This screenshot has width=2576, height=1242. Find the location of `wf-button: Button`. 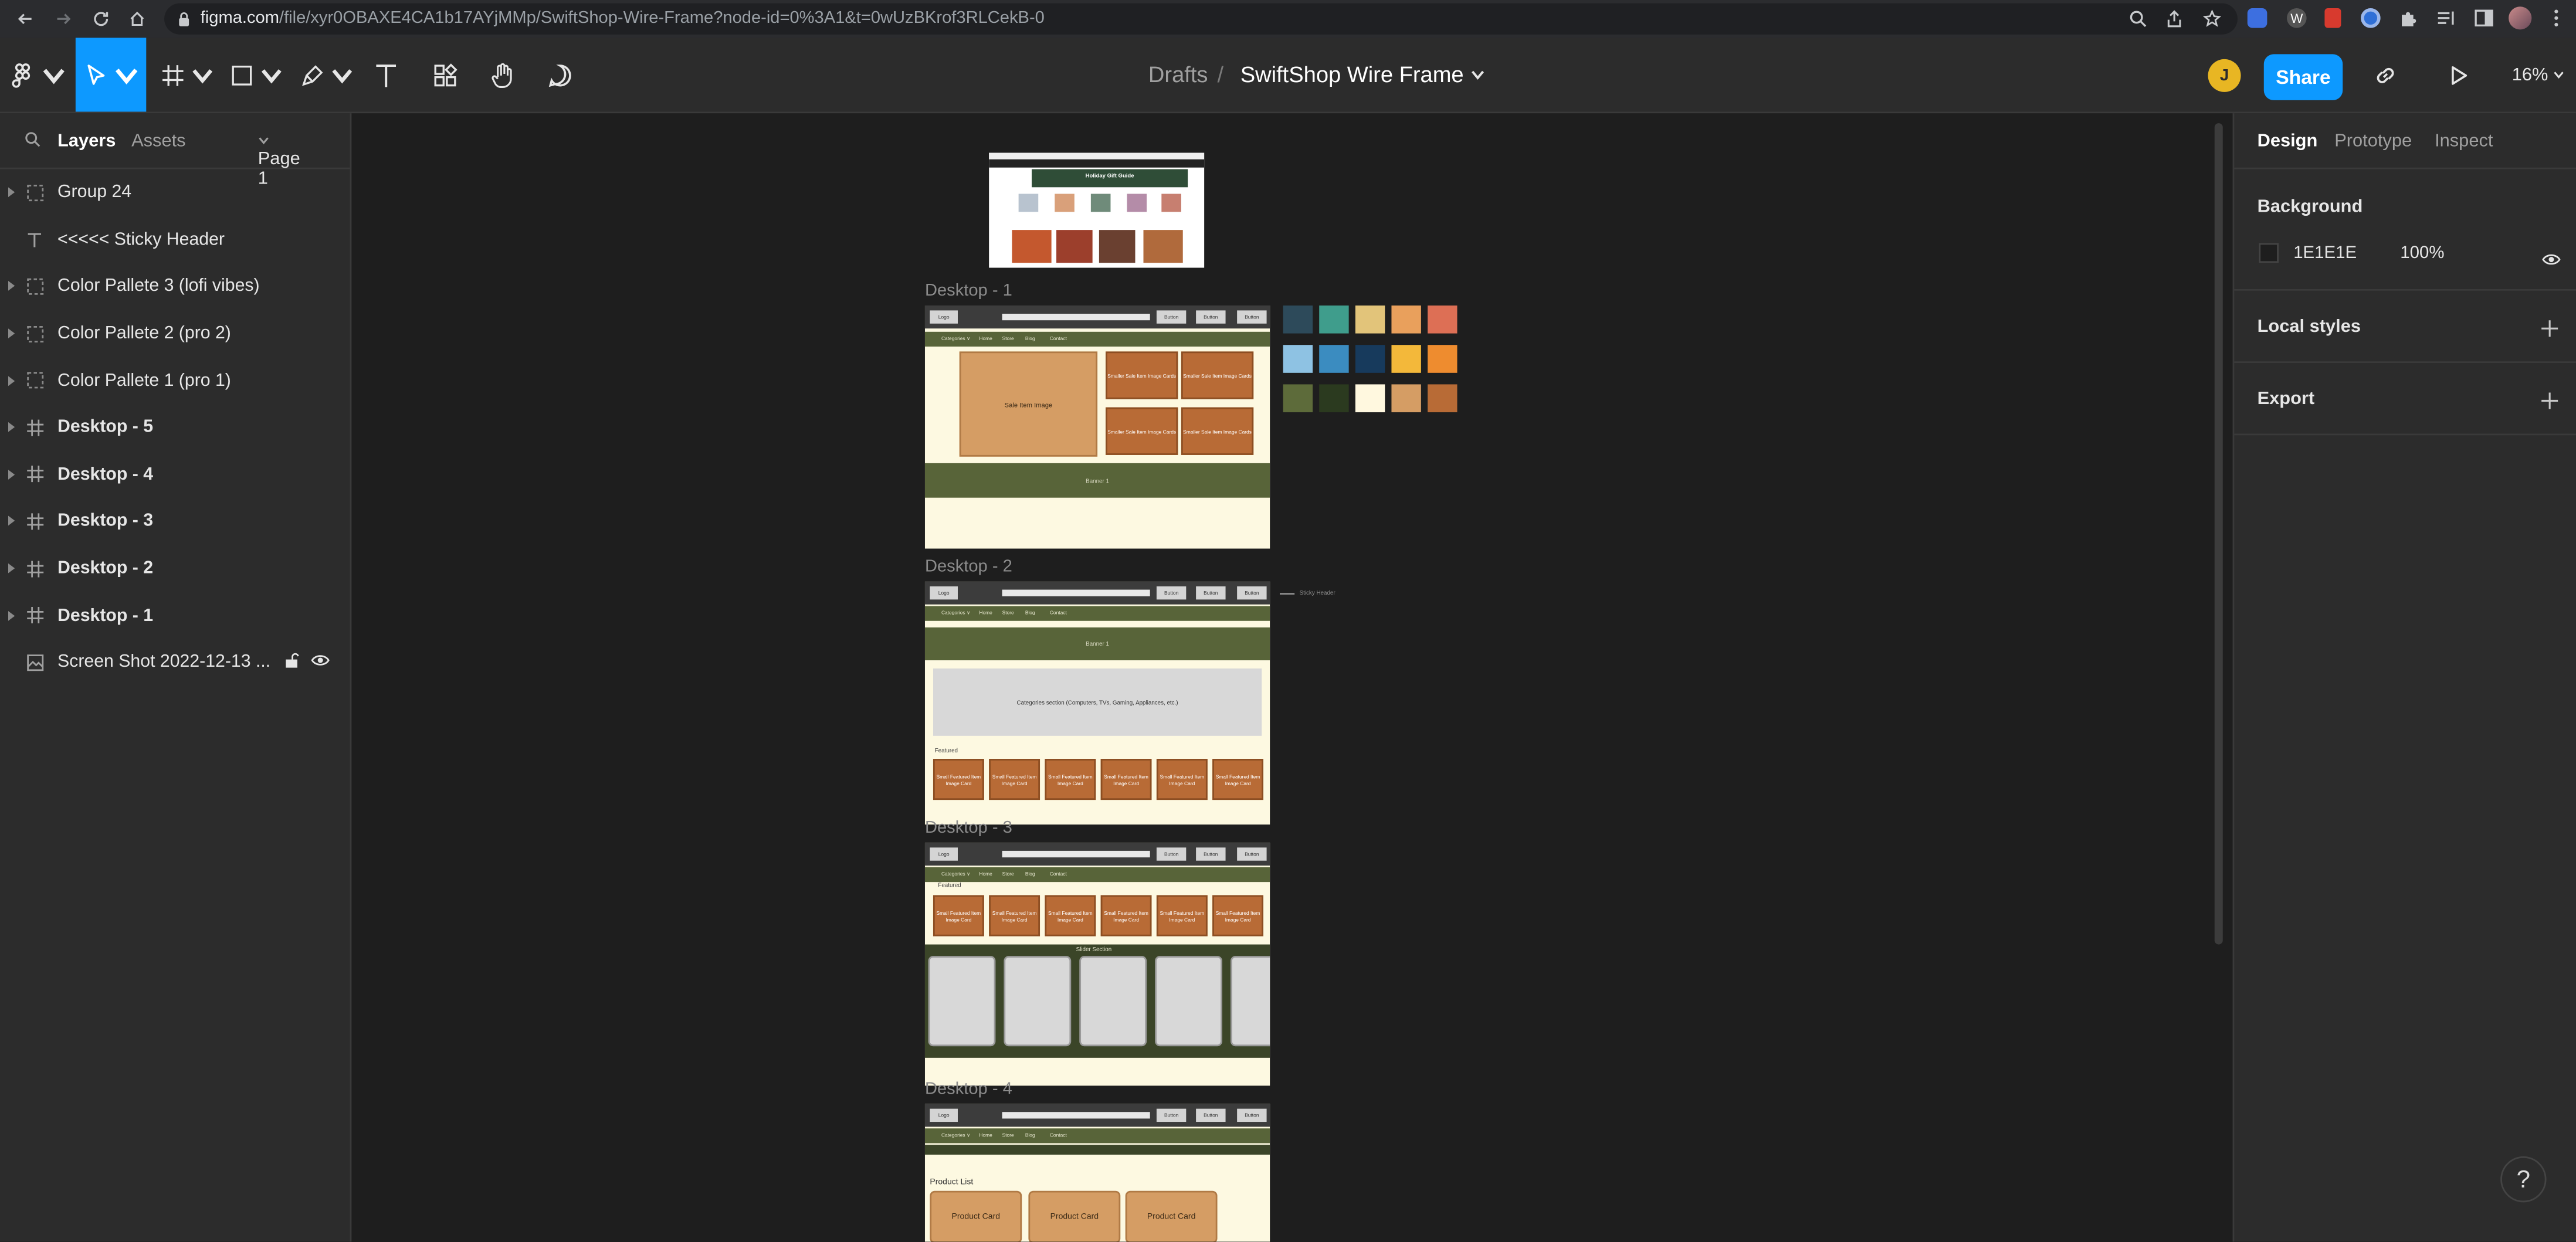

wf-button: Button is located at coordinates (1252, 317).